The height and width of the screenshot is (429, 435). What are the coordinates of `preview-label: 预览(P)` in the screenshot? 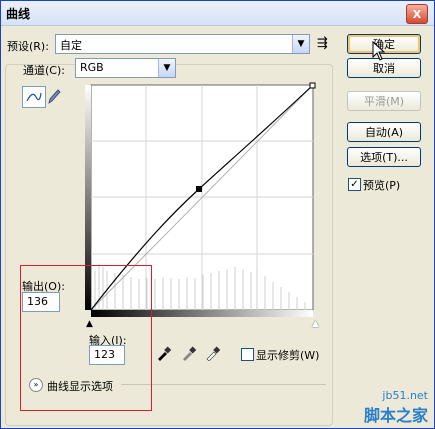 It's located at (382, 185).